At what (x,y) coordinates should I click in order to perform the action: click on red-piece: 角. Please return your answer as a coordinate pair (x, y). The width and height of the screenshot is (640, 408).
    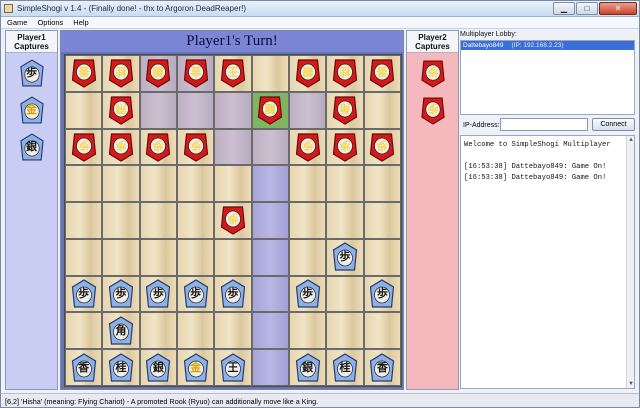
    Looking at the image, I should click on (345, 110).